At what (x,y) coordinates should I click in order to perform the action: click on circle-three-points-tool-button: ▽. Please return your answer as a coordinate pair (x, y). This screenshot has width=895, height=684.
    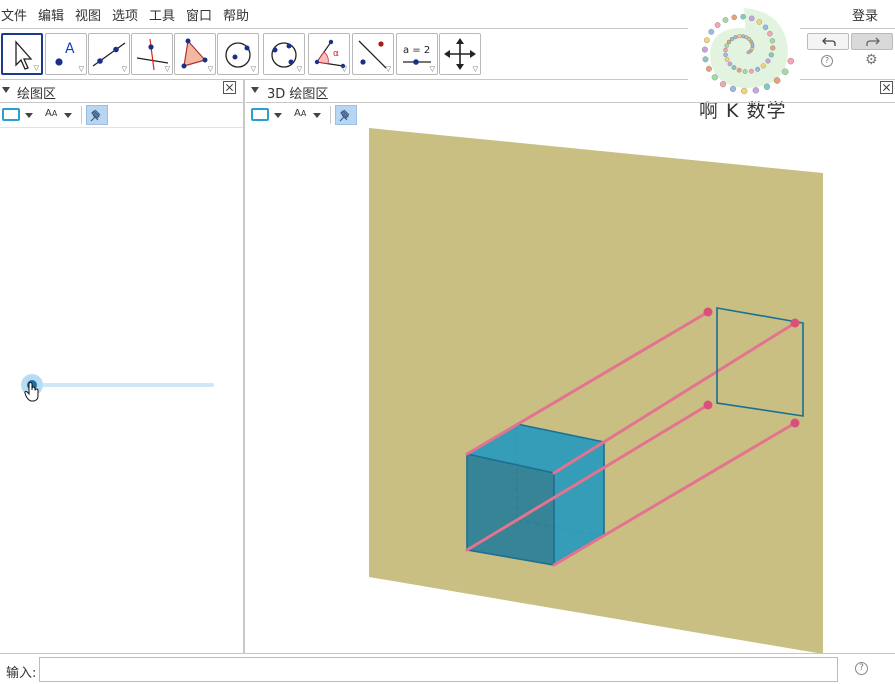
    Looking at the image, I should click on (284, 54).